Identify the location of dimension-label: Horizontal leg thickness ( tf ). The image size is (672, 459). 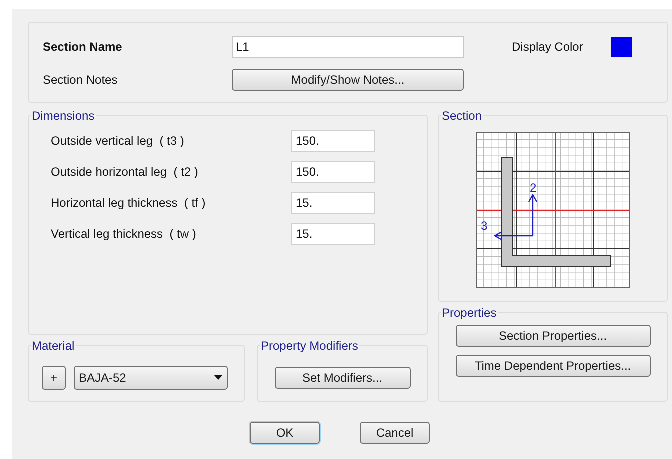
(128, 203).